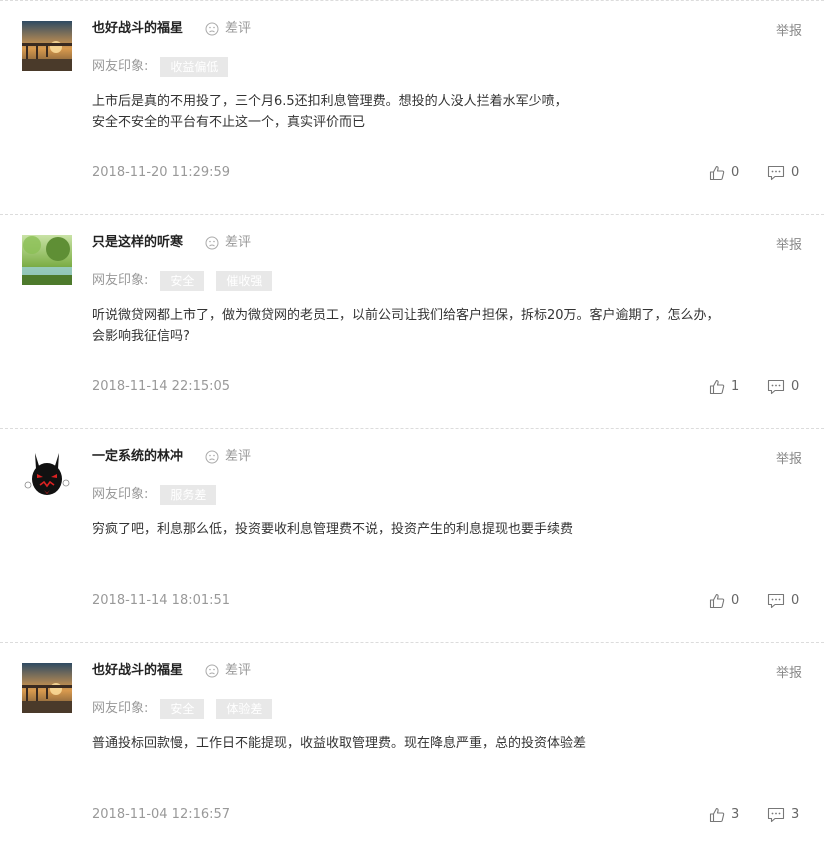 The width and height of the screenshot is (824, 861). What do you see at coordinates (154, 495) in the screenshot?
I see `impression-row: 网友印象: 服务差` at bounding box center [154, 495].